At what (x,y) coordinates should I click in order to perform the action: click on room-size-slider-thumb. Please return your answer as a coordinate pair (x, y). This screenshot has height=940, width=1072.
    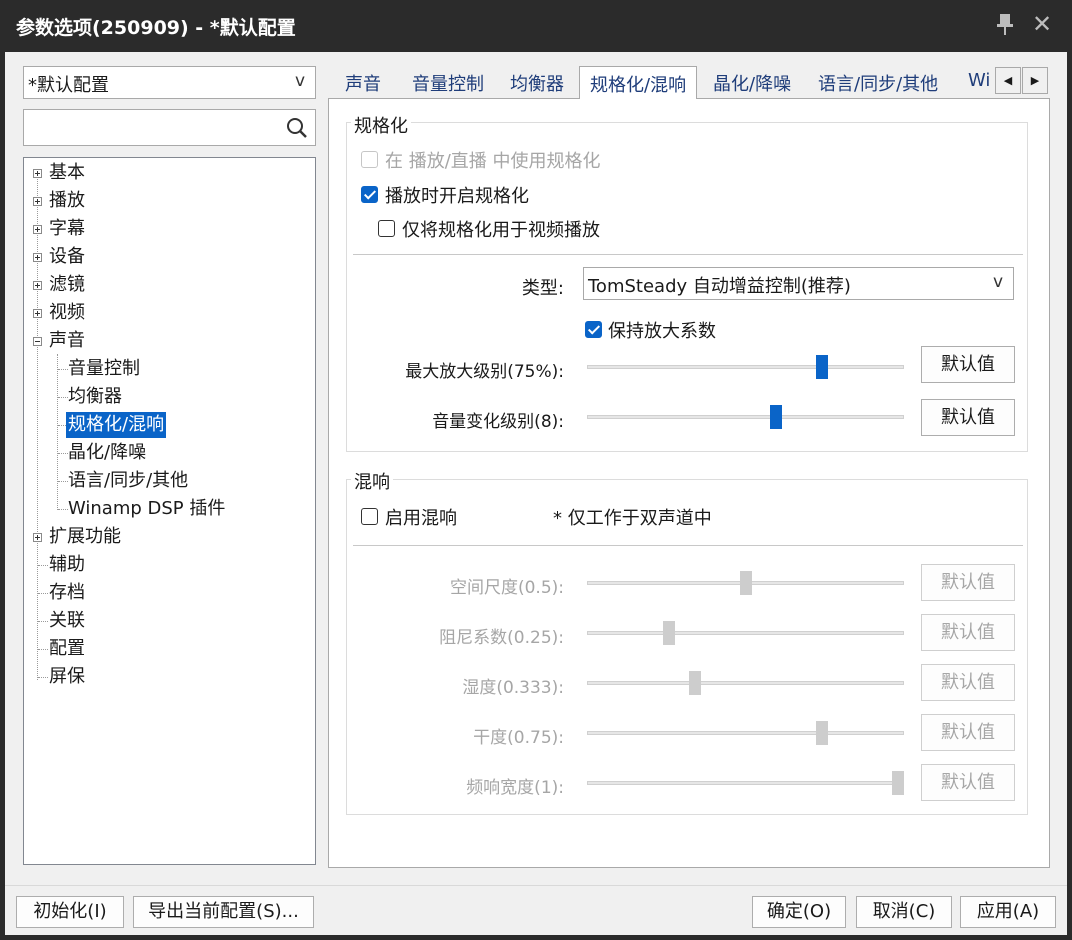
    Looking at the image, I should click on (746, 583).